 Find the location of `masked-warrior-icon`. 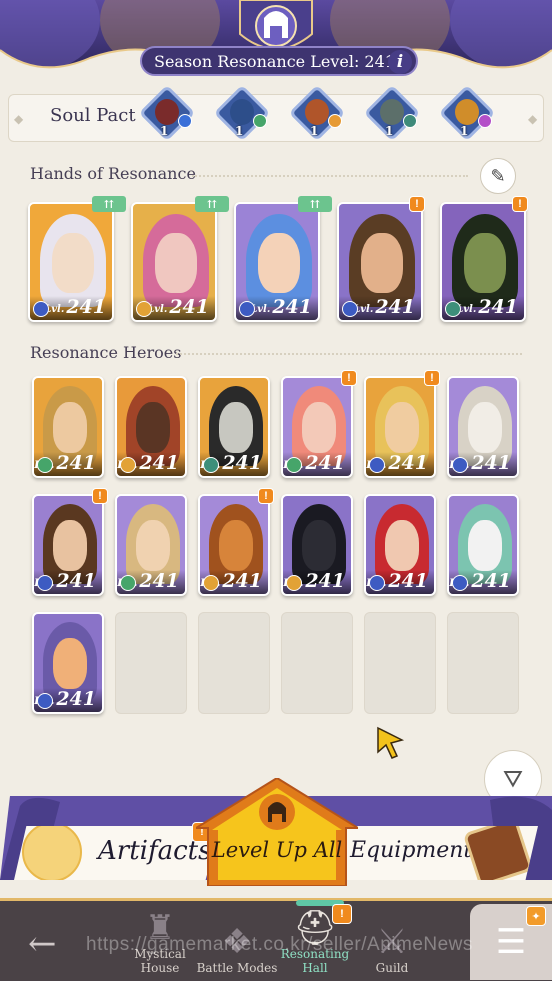

masked-warrior-icon is located at coordinates (167, 112).